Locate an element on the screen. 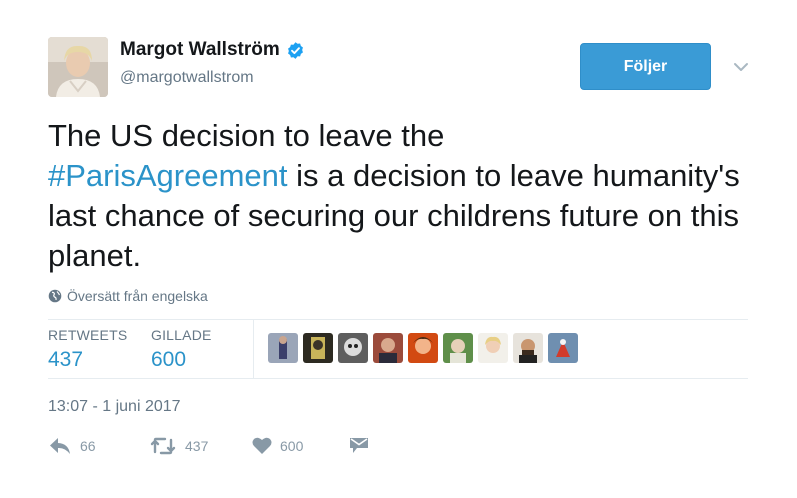 This screenshot has width=797, height=498. divider-top is located at coordinates (398, 319).